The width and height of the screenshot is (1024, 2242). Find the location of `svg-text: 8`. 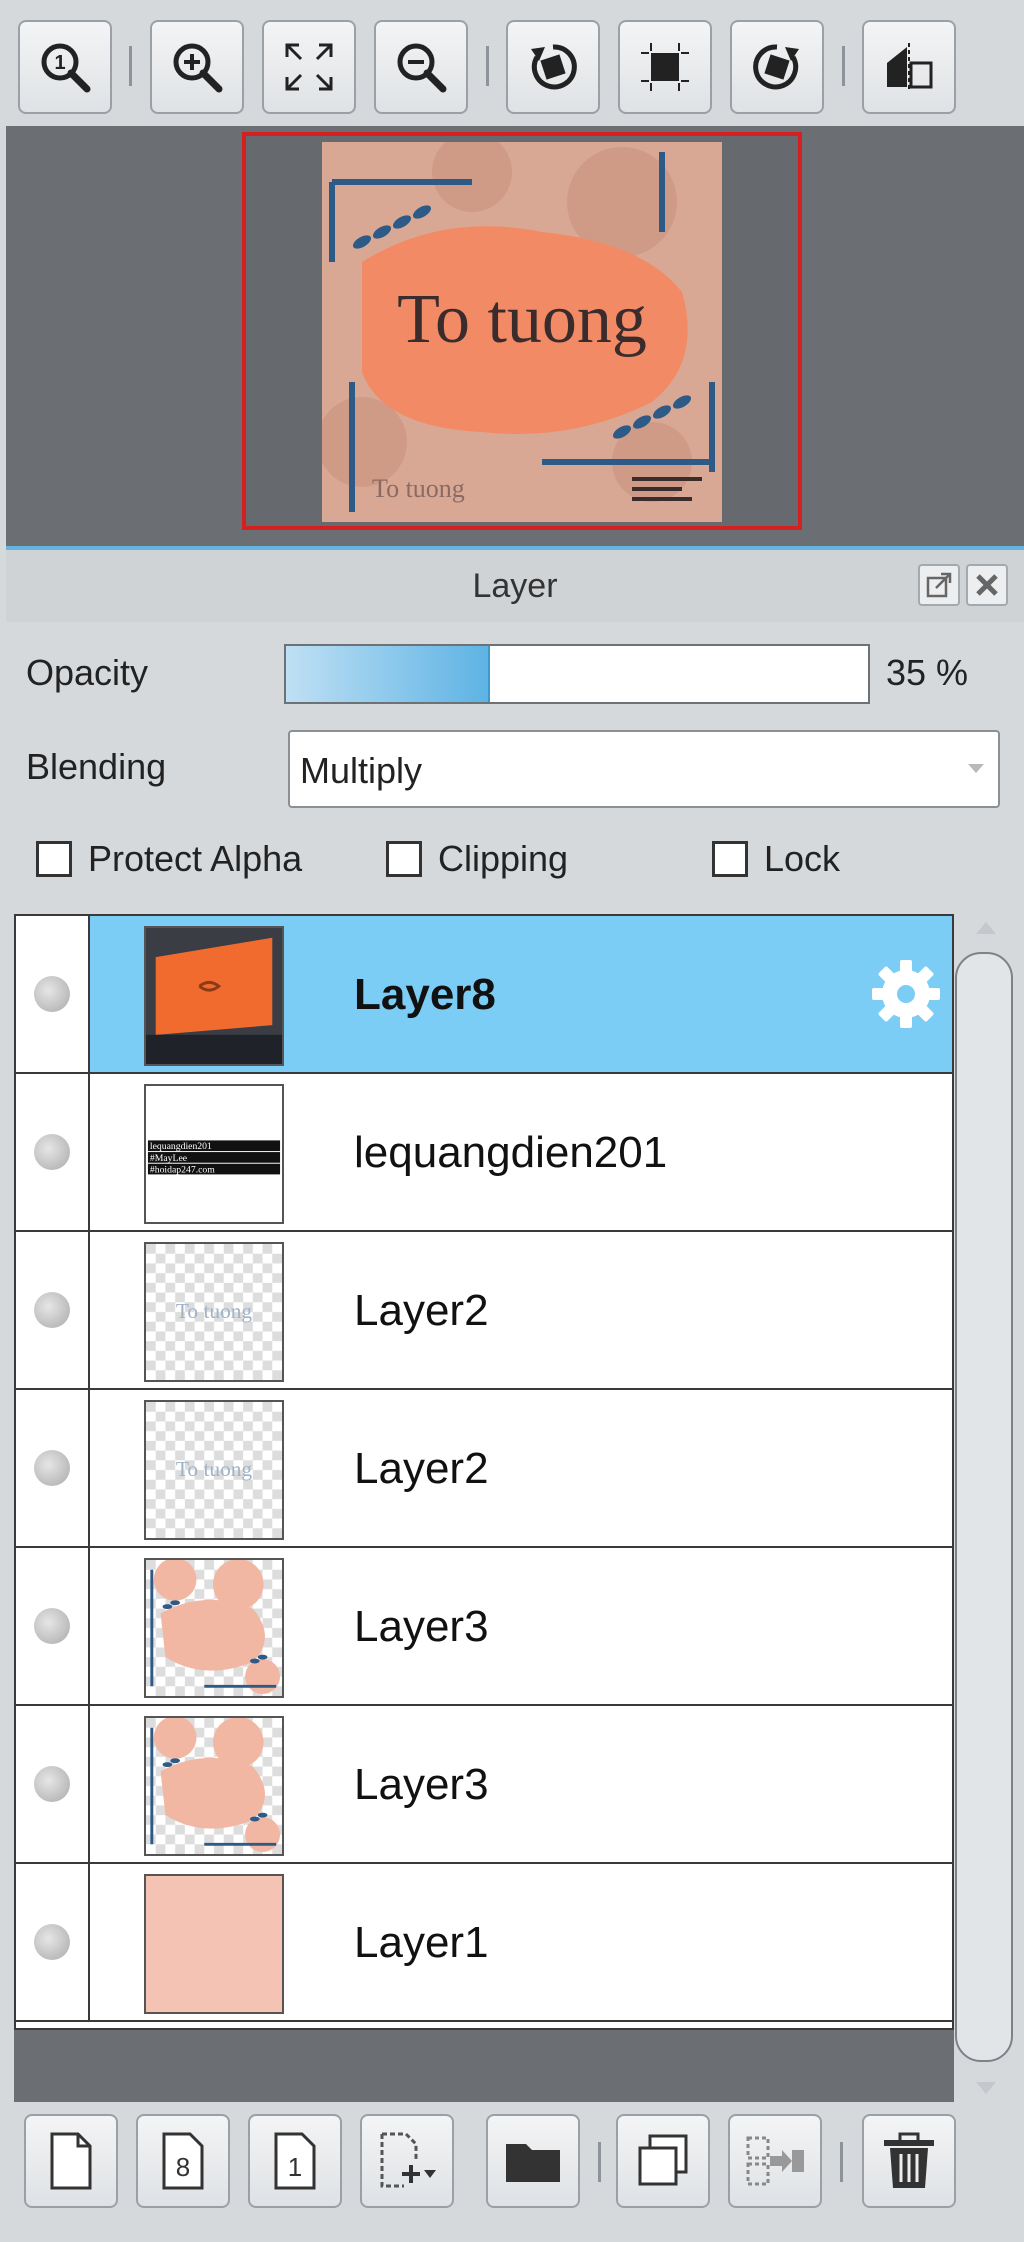

svg-text: 8 is located at coordinates (183, 2167).